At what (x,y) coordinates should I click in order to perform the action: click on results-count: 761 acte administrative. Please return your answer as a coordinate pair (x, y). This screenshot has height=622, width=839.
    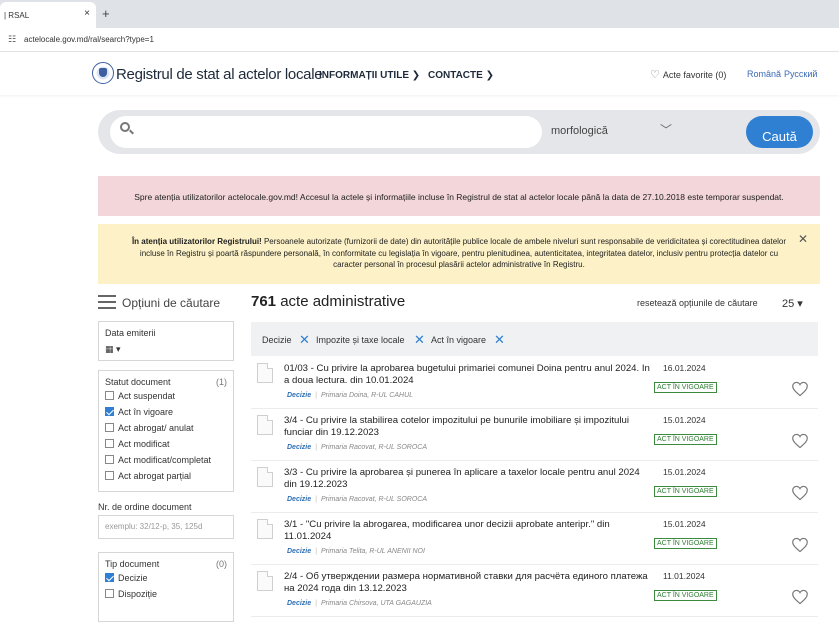
    Looking at the image, I should click on (328, 301).